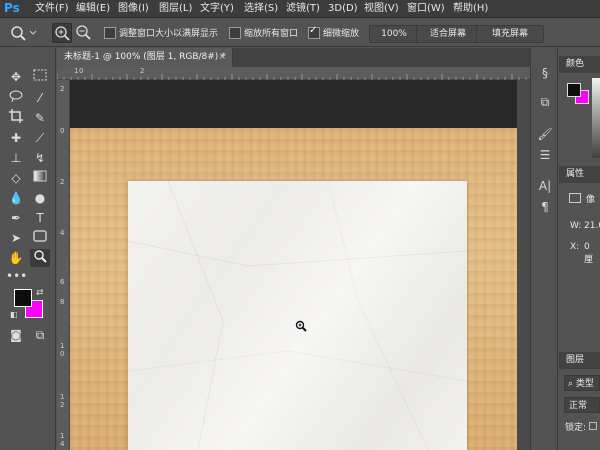 This screenshot has width=600, height=450. I want to click on color-panel-title: 颜色, so click(579, 64).